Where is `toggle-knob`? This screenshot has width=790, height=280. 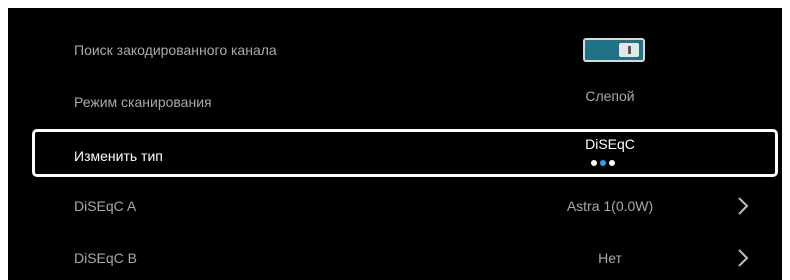
toggle-knob is located at coordinates (629, 50).